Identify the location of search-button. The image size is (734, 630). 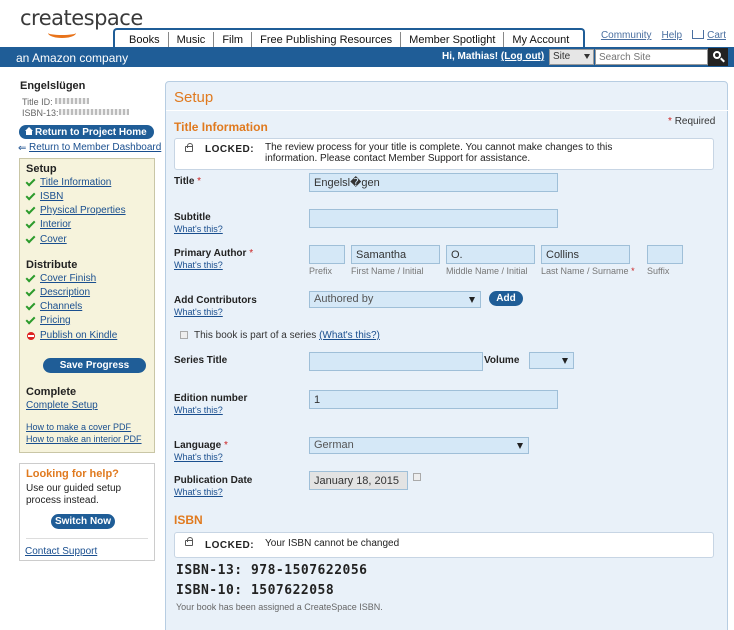
(718, 57).